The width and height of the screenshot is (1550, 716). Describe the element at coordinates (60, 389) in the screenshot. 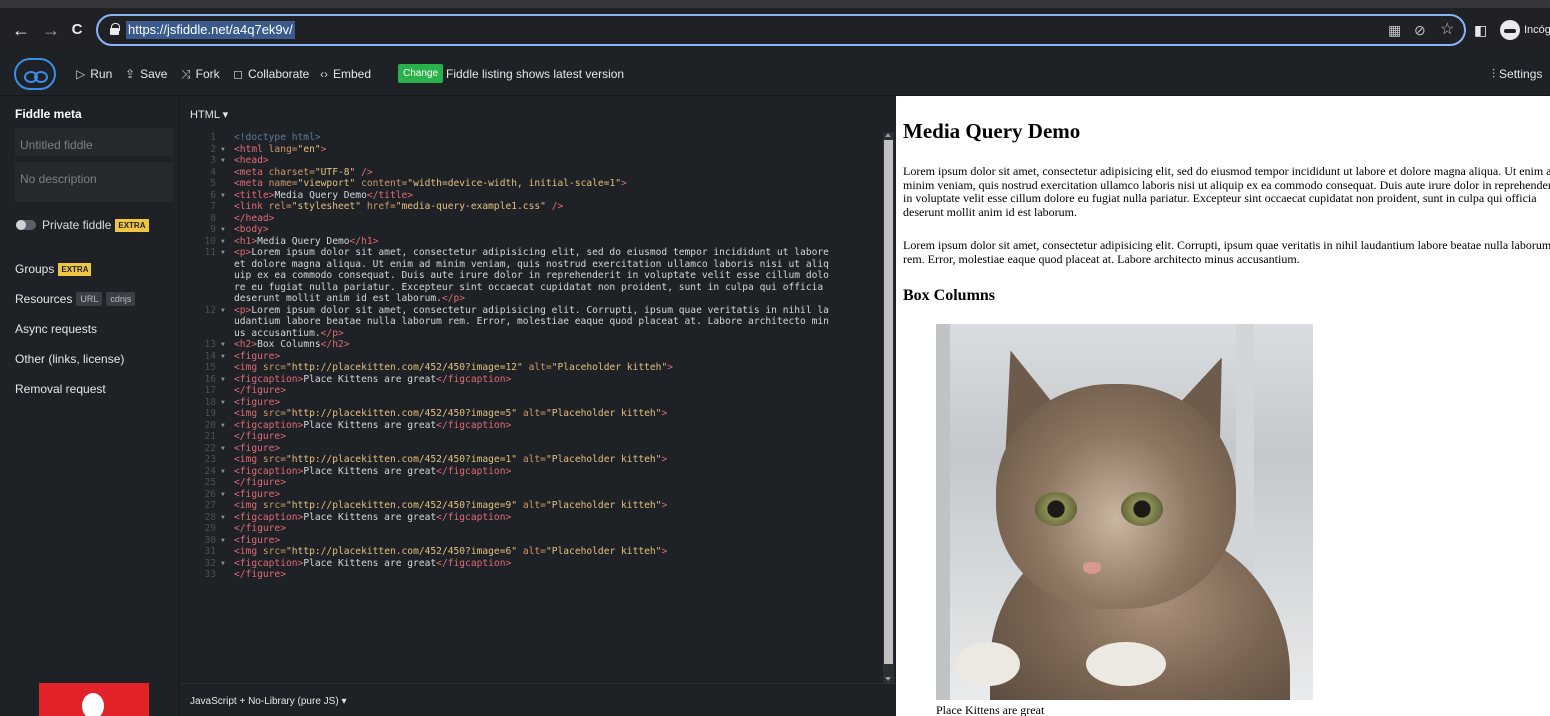

I see `sidebar-item-removal-request: Removal request` at that location.